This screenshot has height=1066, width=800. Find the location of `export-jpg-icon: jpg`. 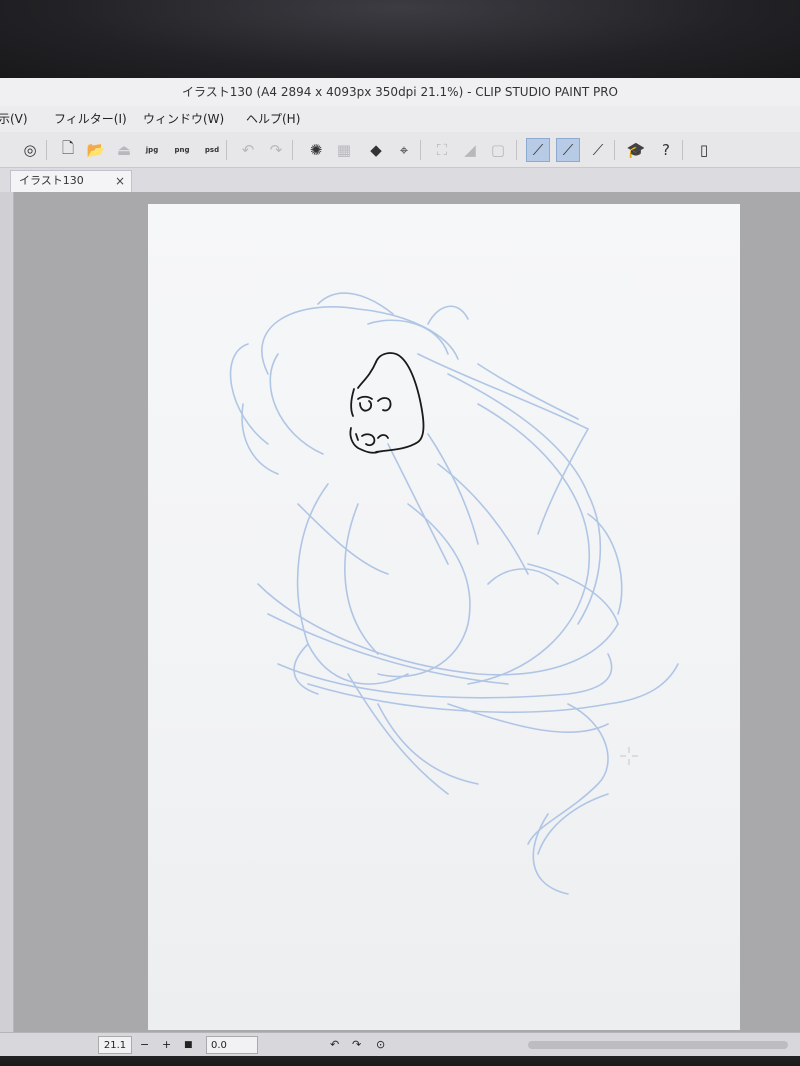

export-jpg-icon: jpg is located at coordinates (152, 150).